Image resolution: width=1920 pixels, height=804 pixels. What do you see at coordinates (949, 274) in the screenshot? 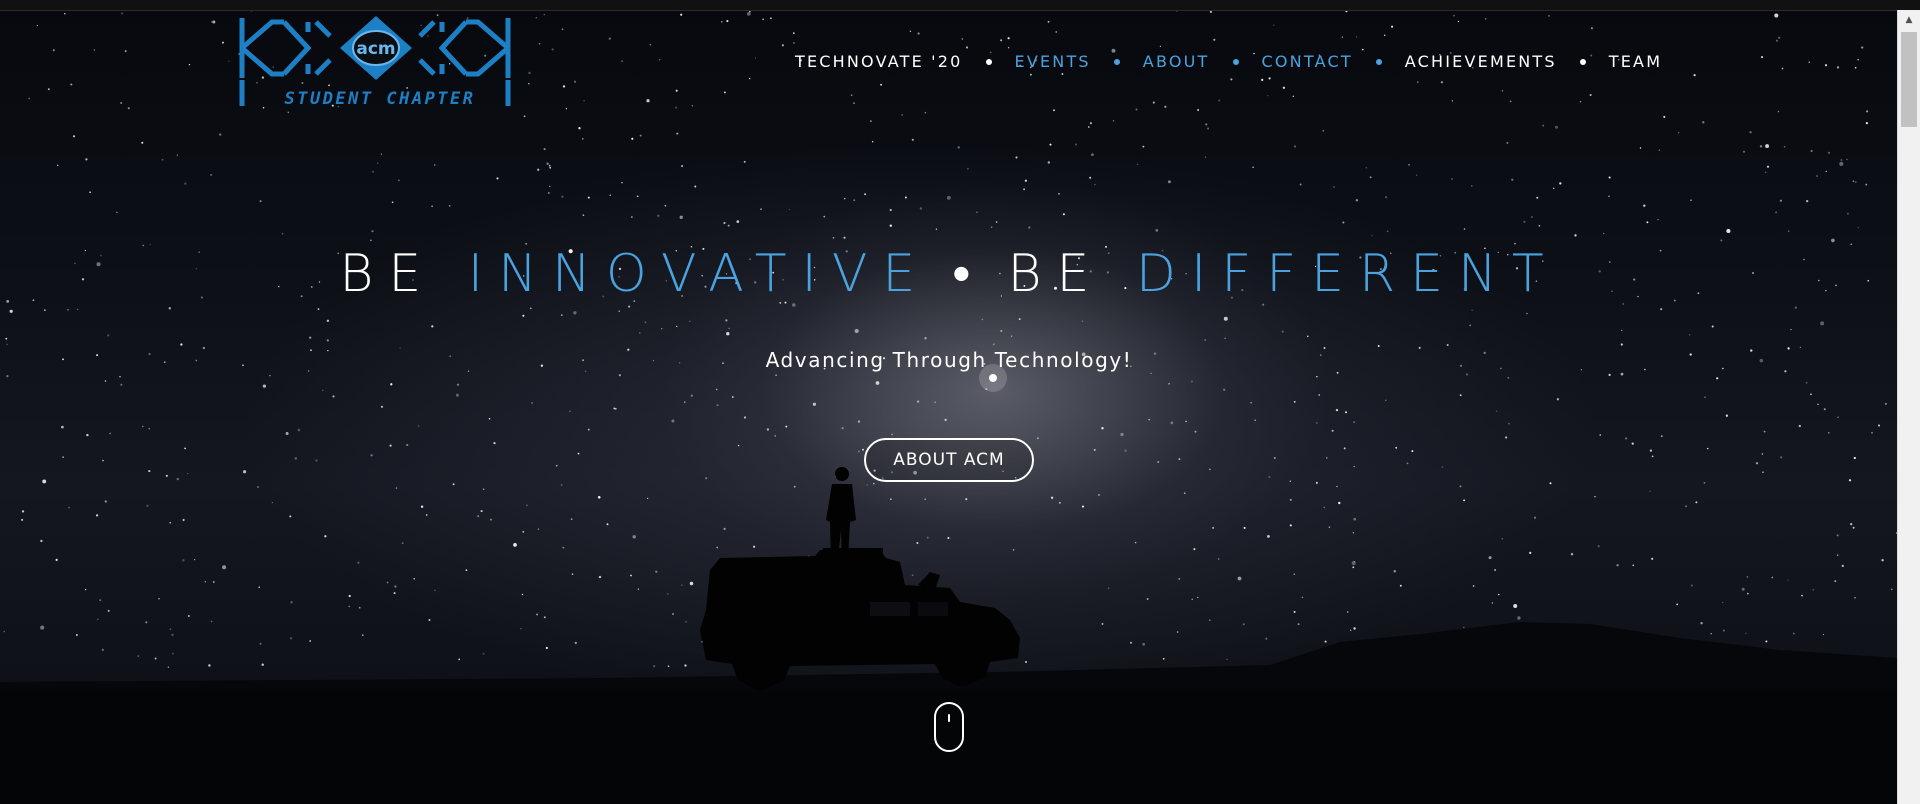
I see `hero-headline: BE INNOVATIVE • BE DIFFERENT` at bounding box center [949, 274].